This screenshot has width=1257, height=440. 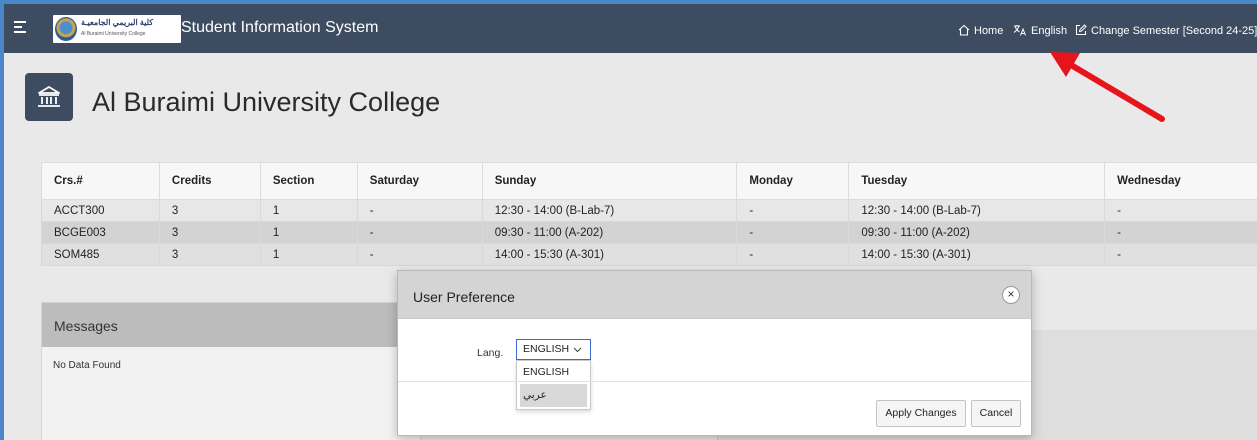 I want to click on close-icon: ×, so click(x=1011, y=295).